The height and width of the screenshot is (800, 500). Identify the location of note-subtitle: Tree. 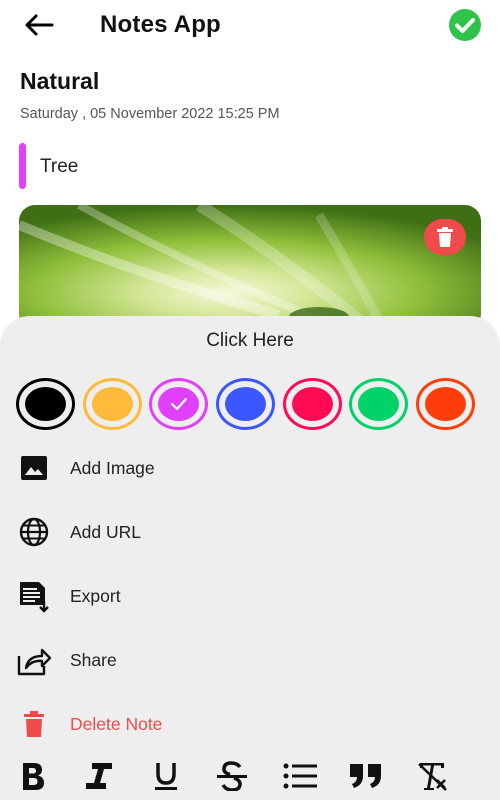
(59, 167).